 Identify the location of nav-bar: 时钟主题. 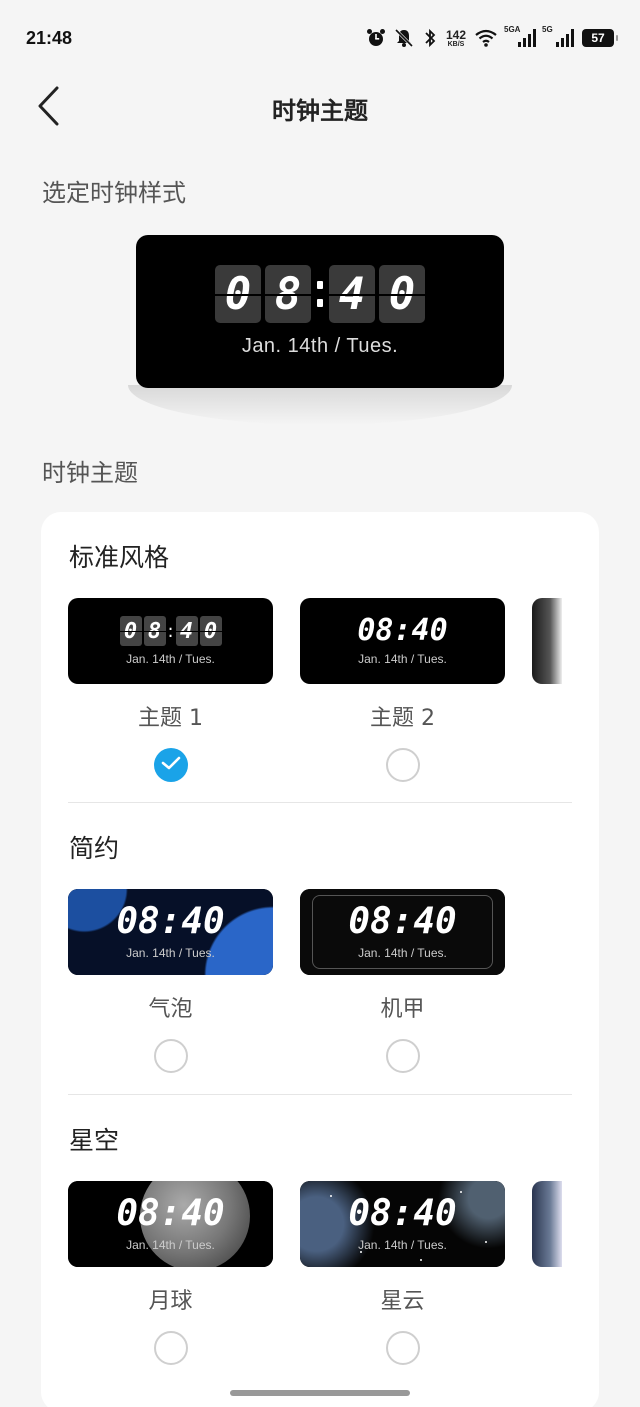
(320, 108).